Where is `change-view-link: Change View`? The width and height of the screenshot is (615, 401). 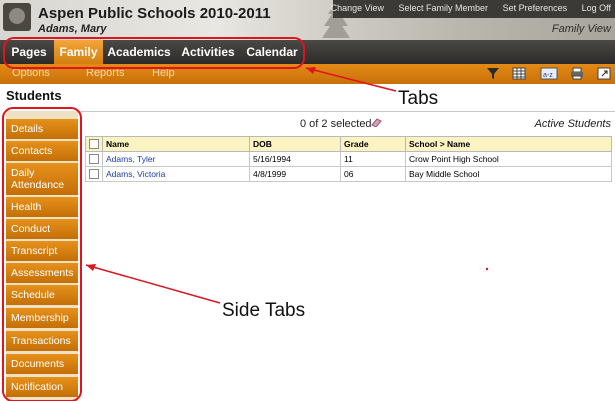
change-view-link: Change View is located at coordinates (357, 8).